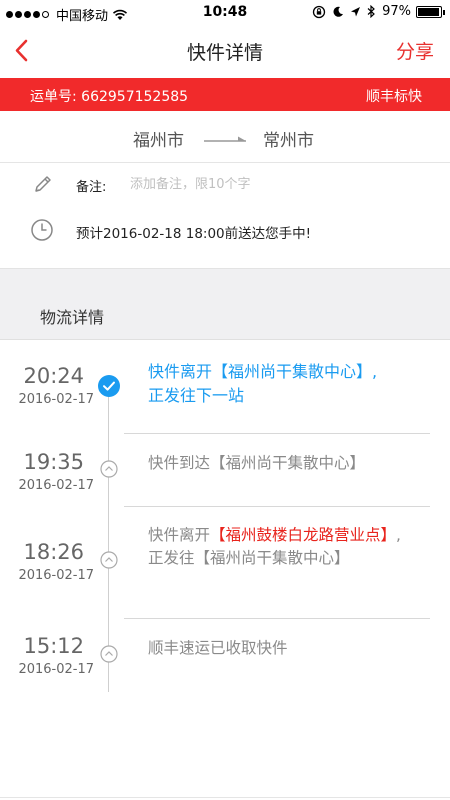  What do you see at coordinates (371, 11) in the screenshot?
I see `bluetooth-icon` at bounding box center [371, 11].